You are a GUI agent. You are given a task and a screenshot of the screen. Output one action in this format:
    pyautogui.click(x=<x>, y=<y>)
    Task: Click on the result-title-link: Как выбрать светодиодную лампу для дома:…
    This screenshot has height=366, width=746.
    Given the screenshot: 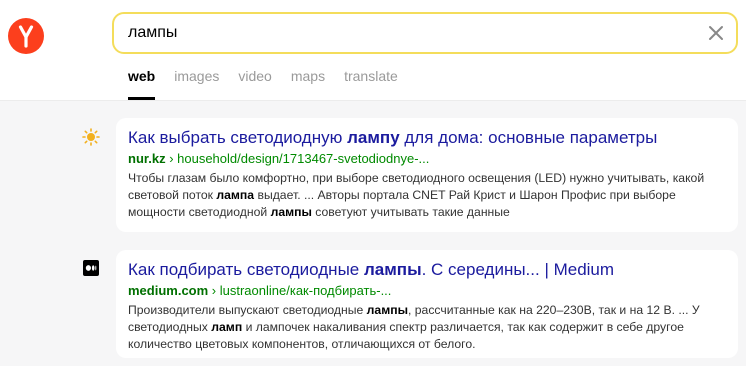 What is the action you would take?
    pyautogui.click(x=427, y=138)
    